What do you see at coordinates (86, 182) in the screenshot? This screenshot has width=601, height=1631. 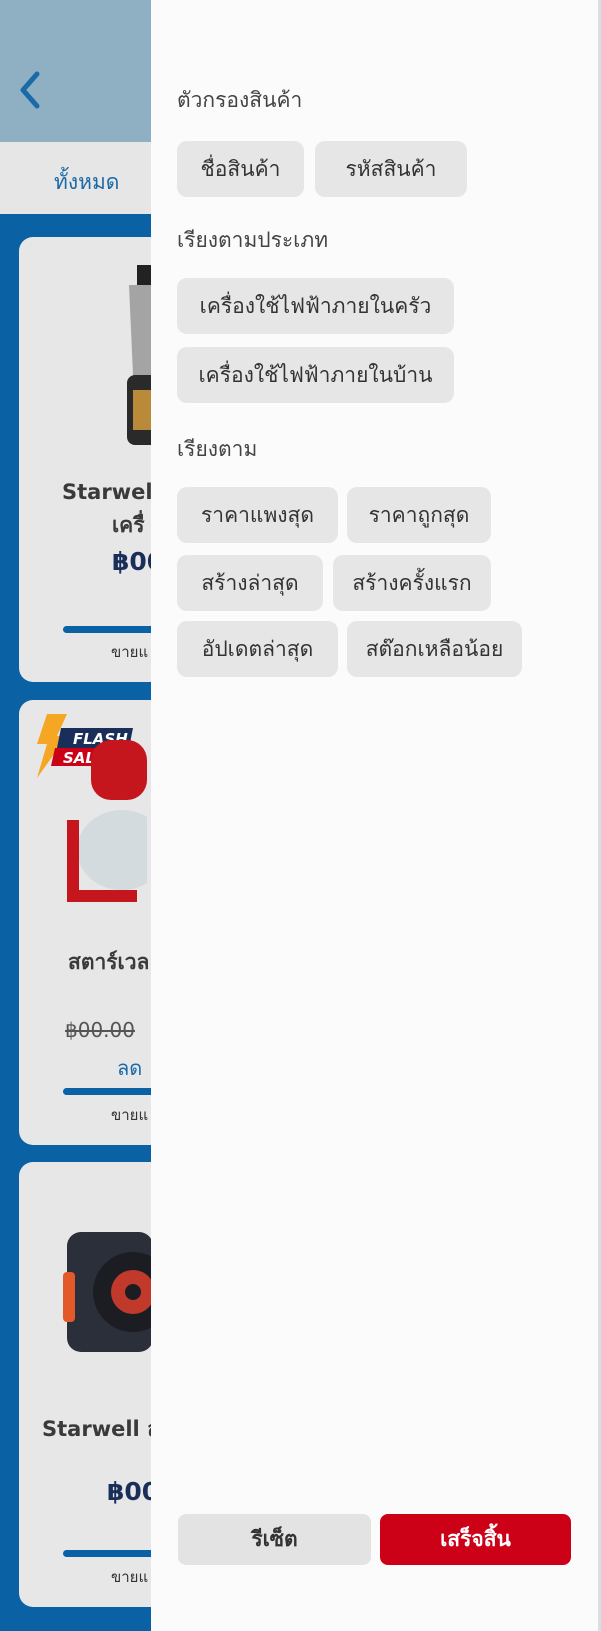 I see `tab-all: ทั้งหมด` at bounding box center [86, 182].